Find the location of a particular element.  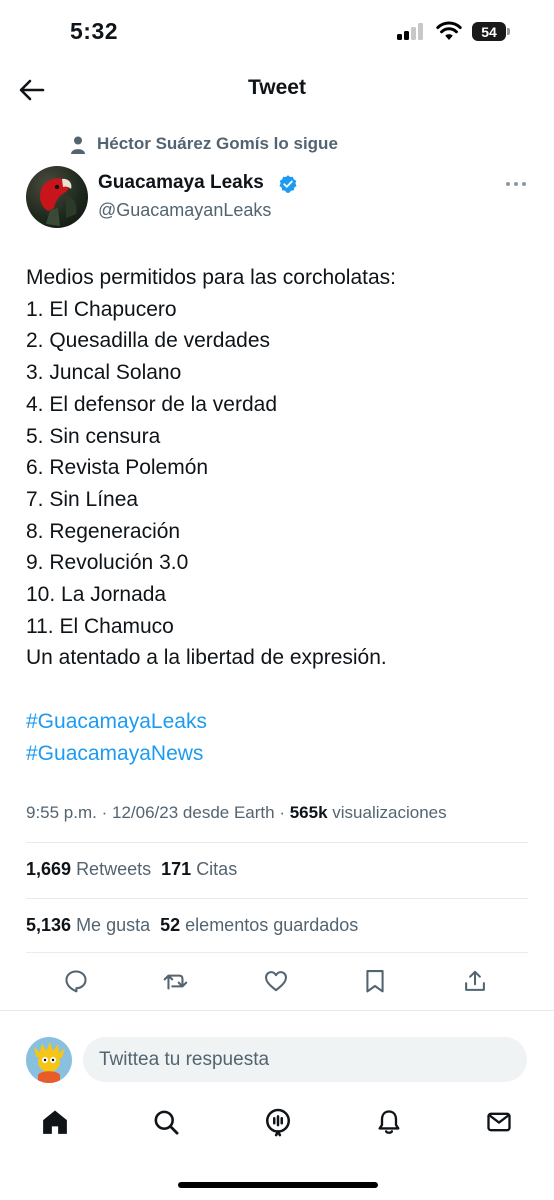

tab-search is located at coordinates (166, 1122).